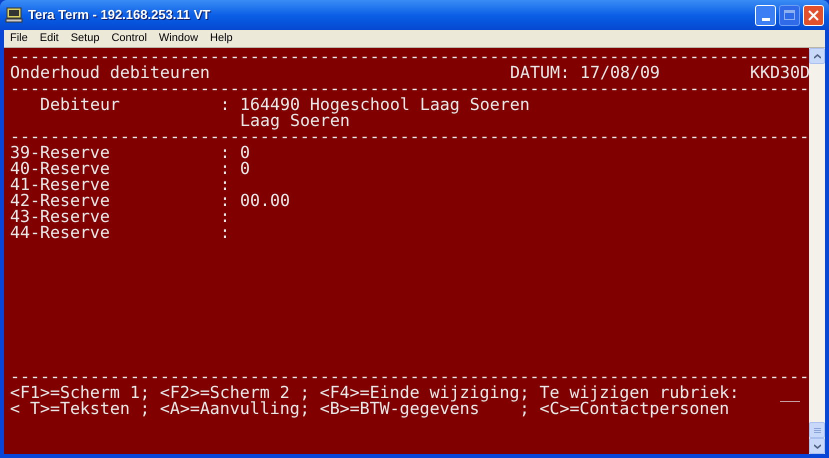 This screenshot has height=458, width=829. What do you see at coordinates (60, 153) in the screenshot?
I see `field-label: 39-Reserve` at bounding box center [60, 153].